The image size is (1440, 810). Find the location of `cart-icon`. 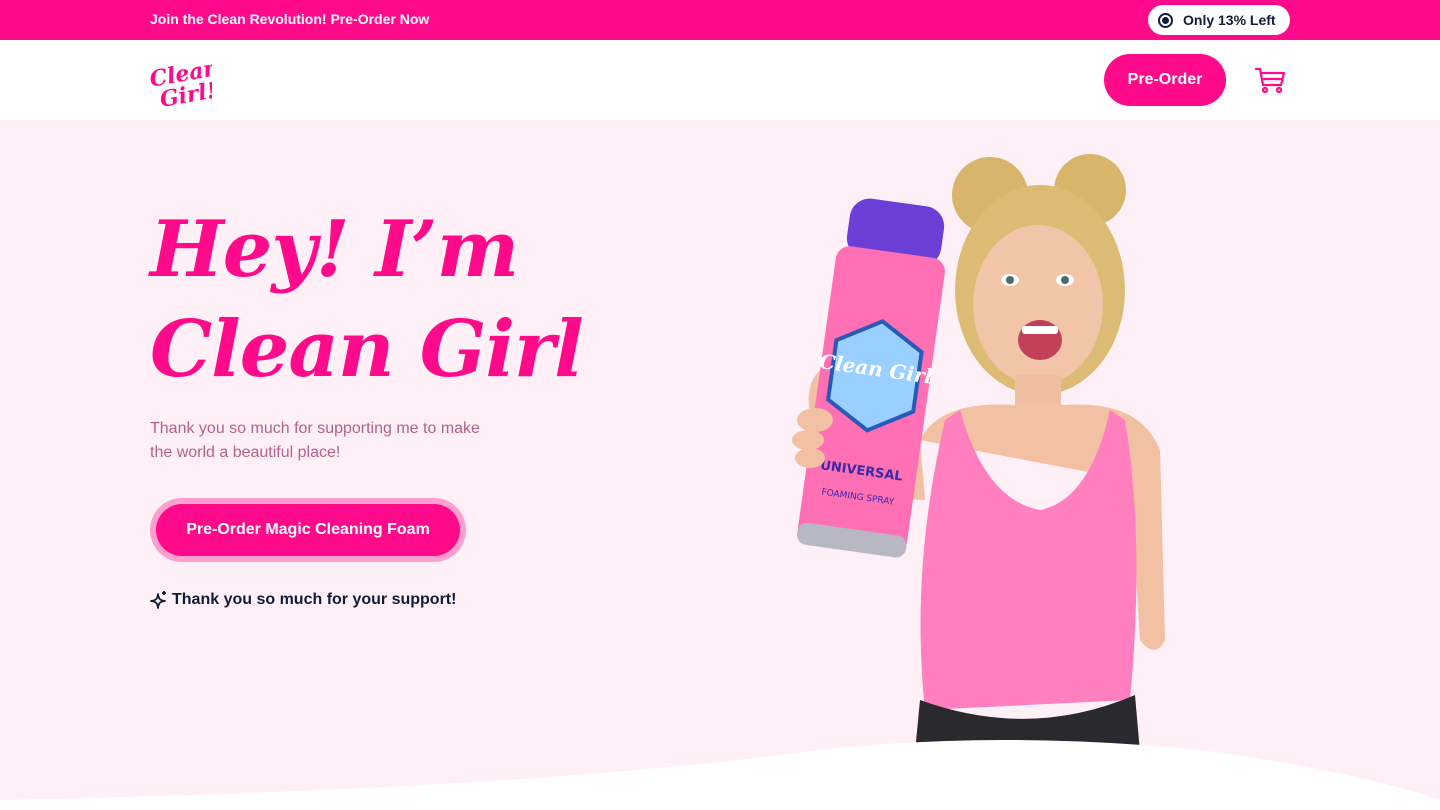

cart-icon is located at coordinates (1270, 80).